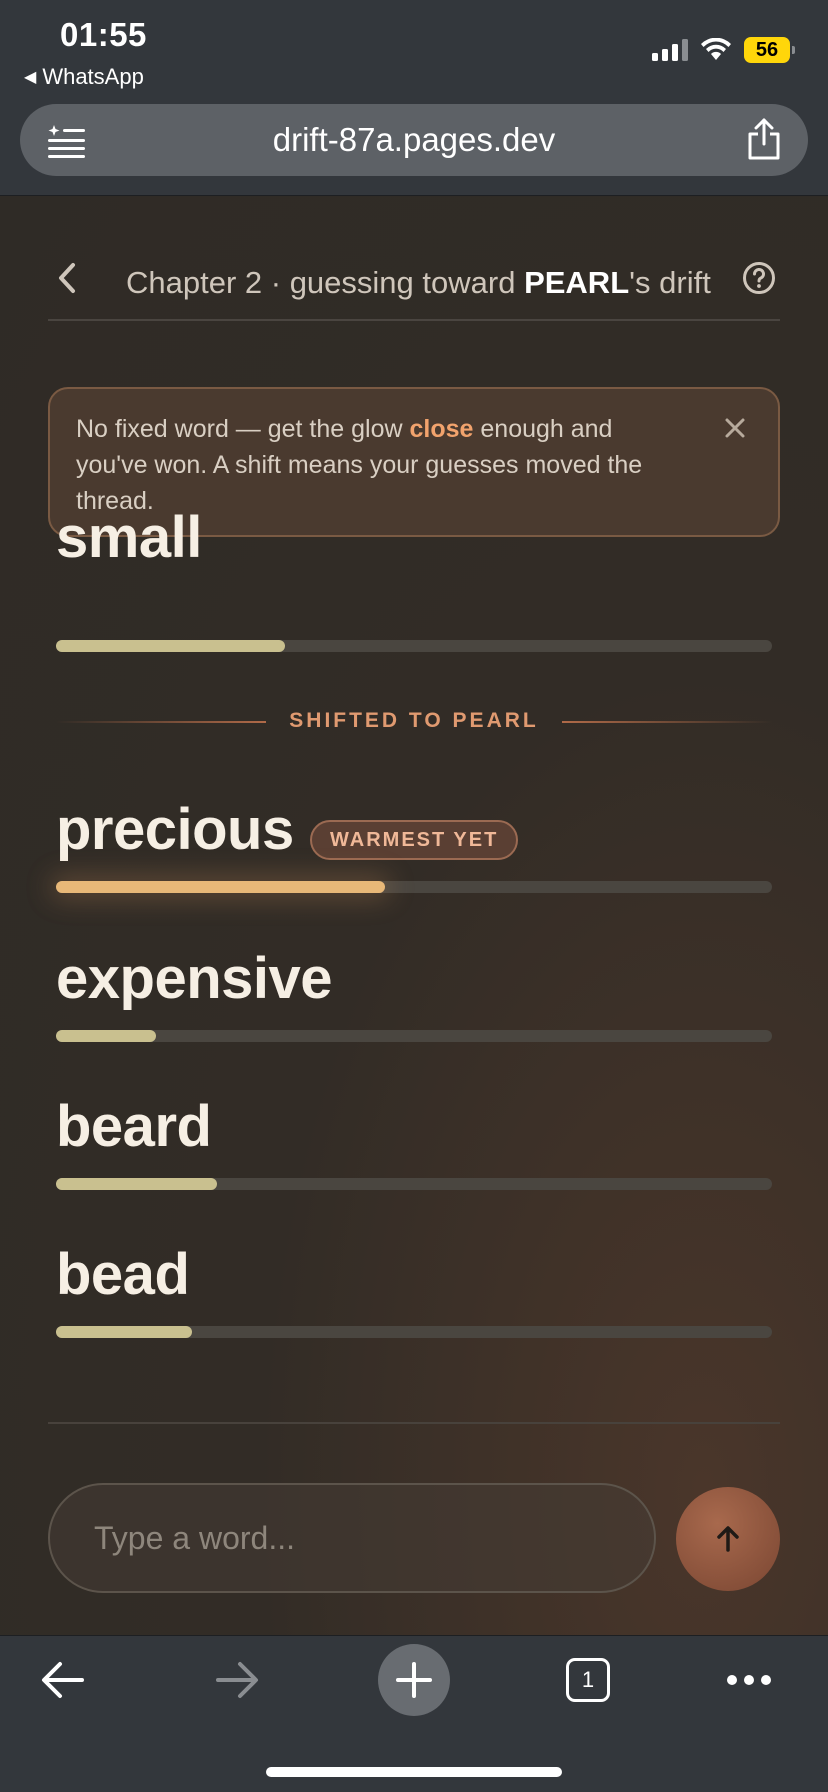 The image size is (828, 1792). What do you see at coordinates (123, 1274) in the screenshot?
I see `guess-word: bead` at bounding box center [123, 1274].